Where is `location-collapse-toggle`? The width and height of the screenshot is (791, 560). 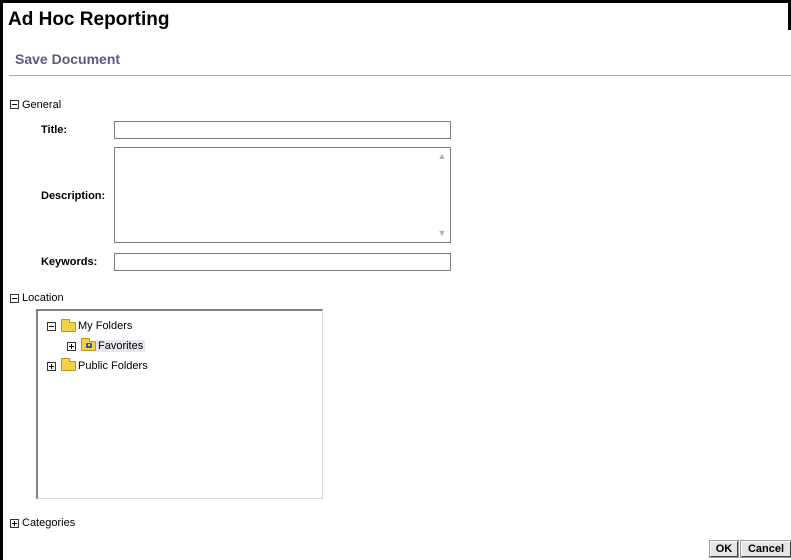
location-collapse-toggle is located at coordinates (14, 298).